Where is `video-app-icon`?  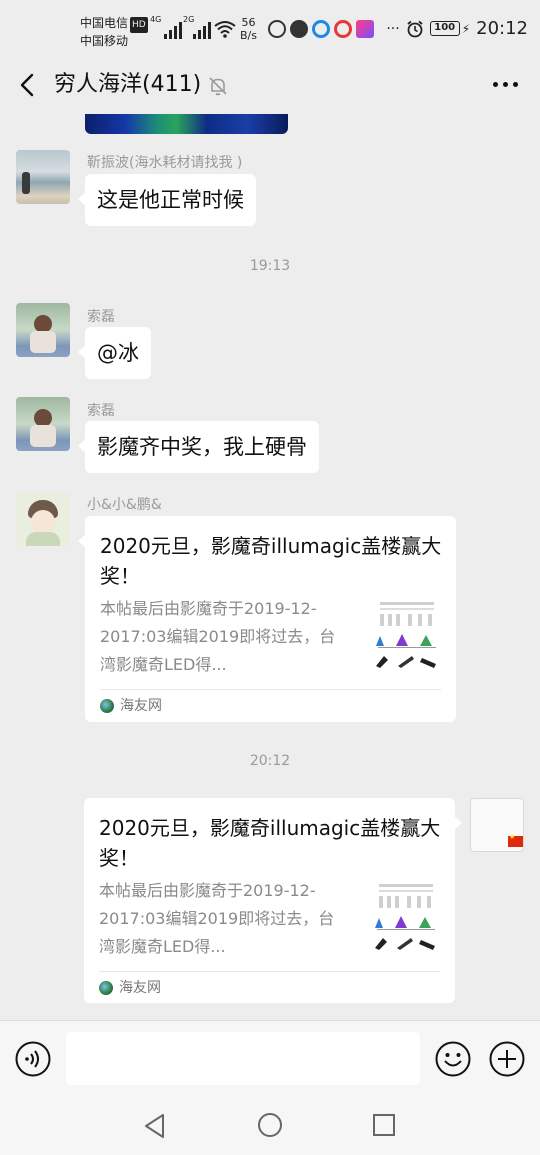
video-app-icon is located at coordinates (365, 29).